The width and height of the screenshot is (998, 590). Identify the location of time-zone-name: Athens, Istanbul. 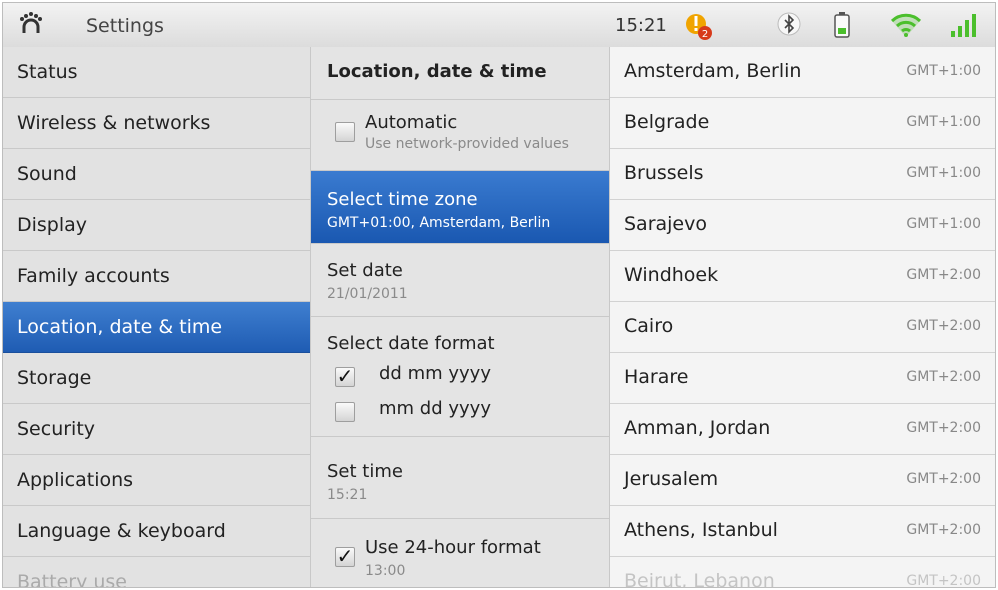
(701, 530).